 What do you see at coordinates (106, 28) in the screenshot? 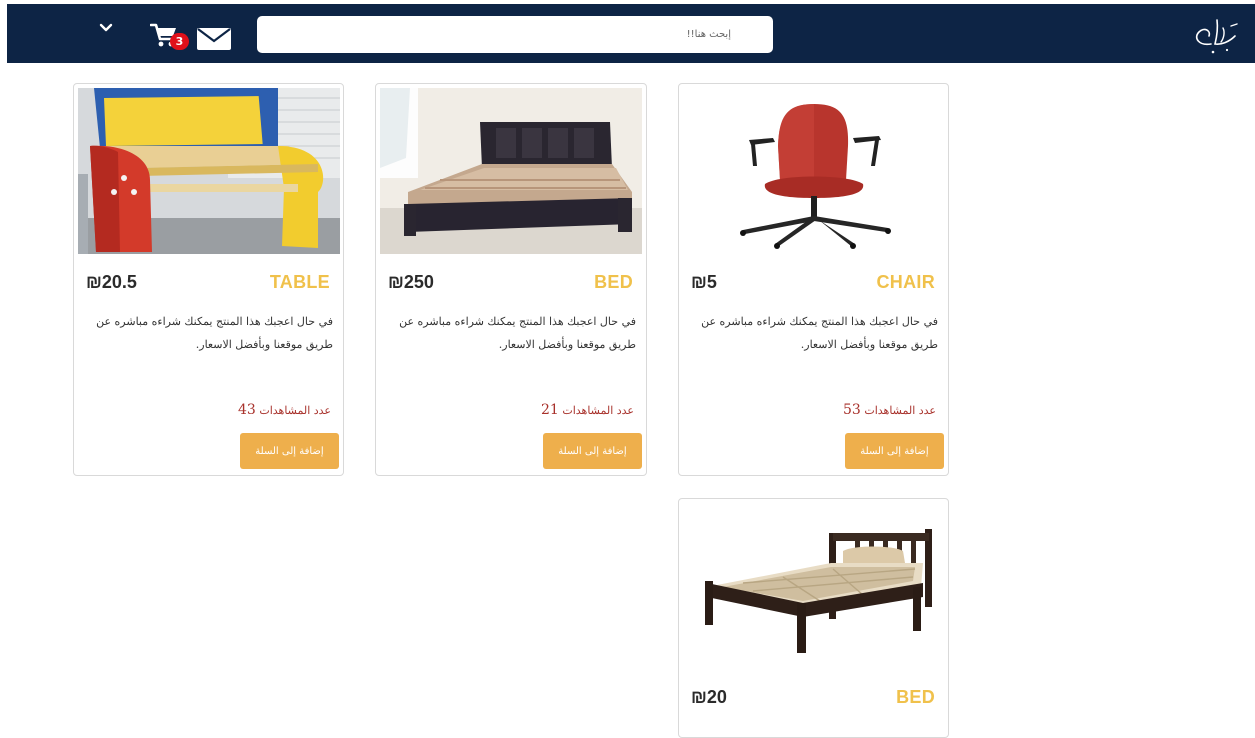
I see `chevron-down-icon` at bounding box center [106, 28].